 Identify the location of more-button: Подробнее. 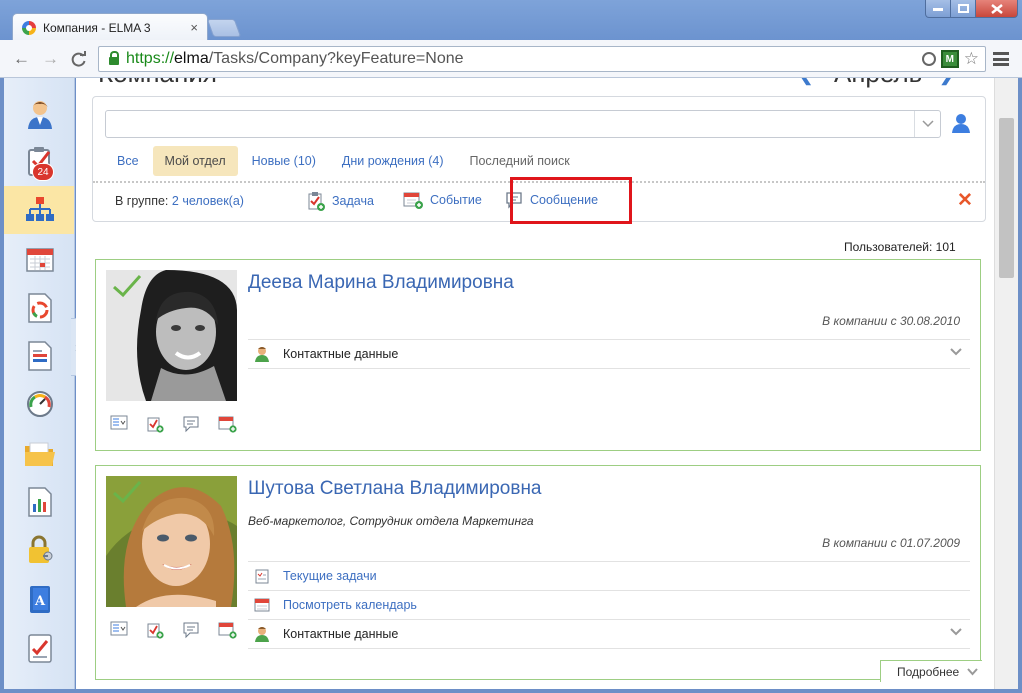
(931, 671).